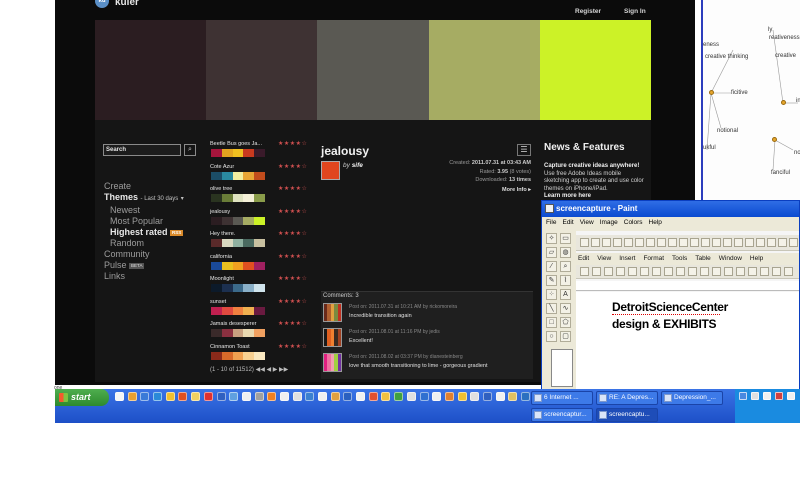 The height and width of the screenshot is (500, 800). I want to click on brush-icon: ⌇, so click(565, 280).